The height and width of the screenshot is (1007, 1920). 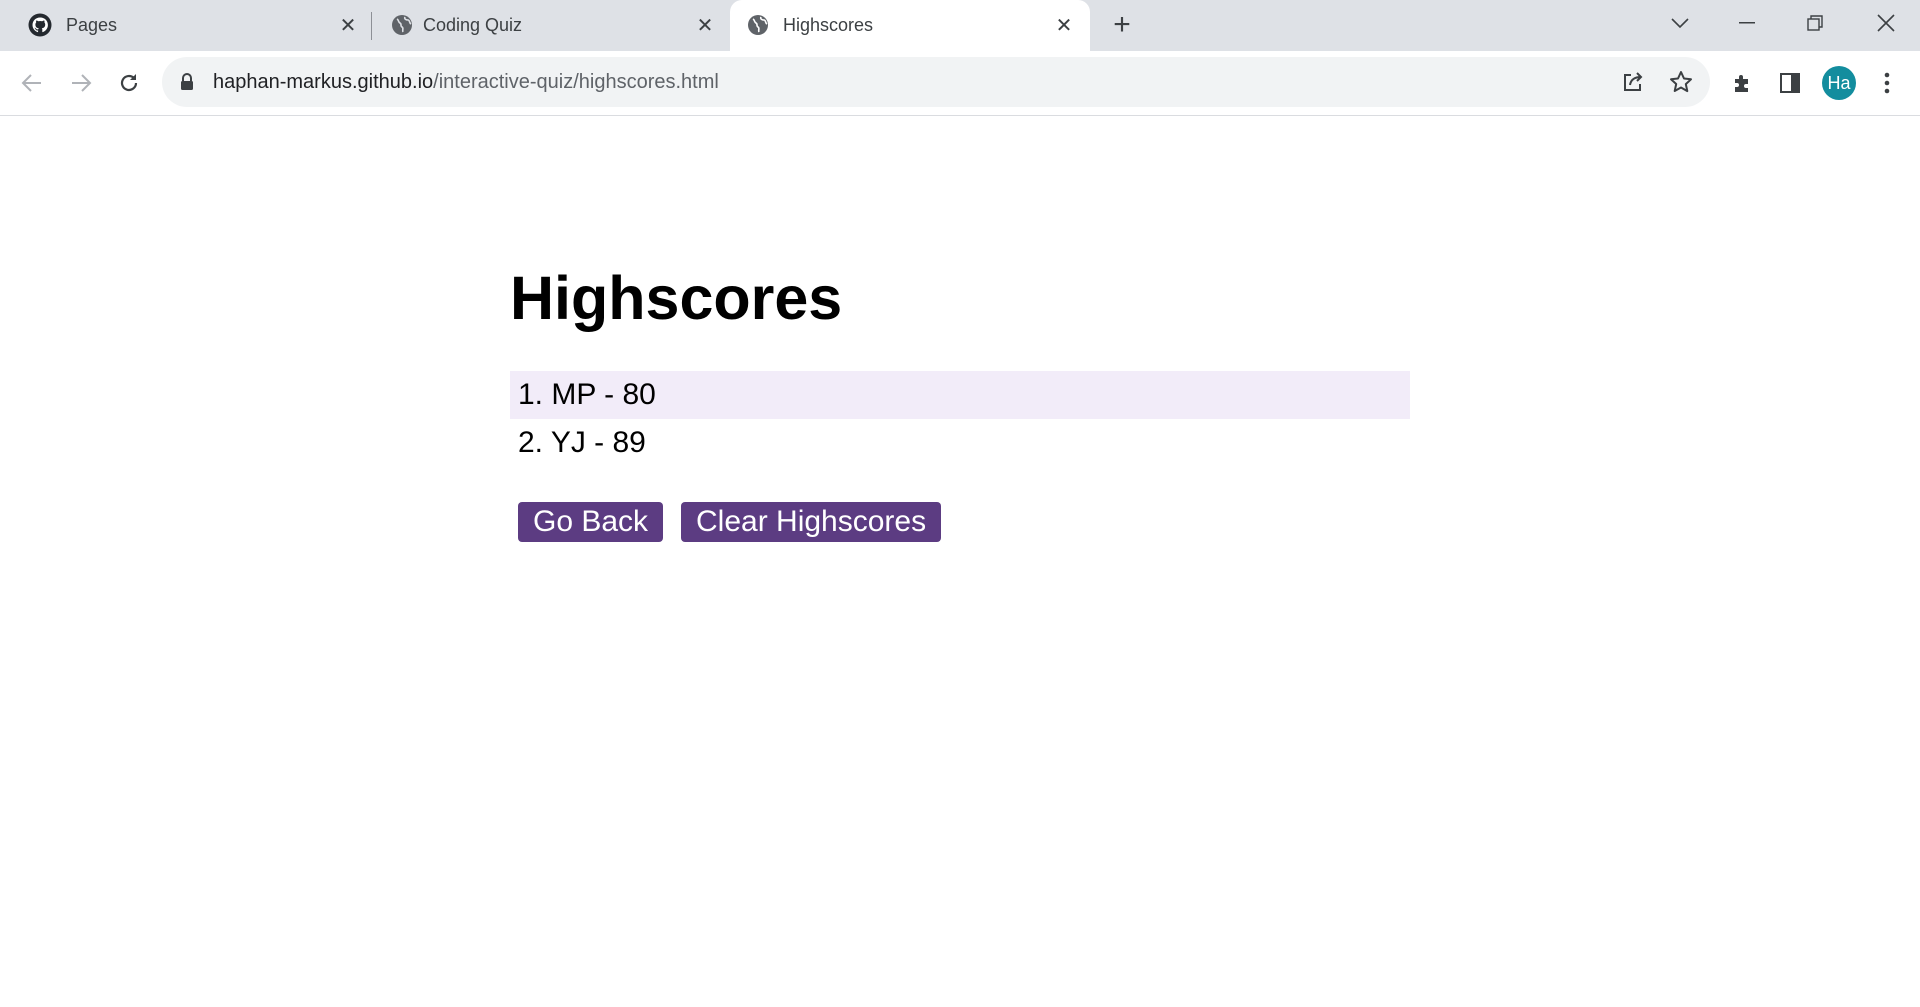 What do you see at coordinates (910, 25) in the screenshot?
I see `tab-highscores: Highscores ✕` at bounding box center [910, 25].